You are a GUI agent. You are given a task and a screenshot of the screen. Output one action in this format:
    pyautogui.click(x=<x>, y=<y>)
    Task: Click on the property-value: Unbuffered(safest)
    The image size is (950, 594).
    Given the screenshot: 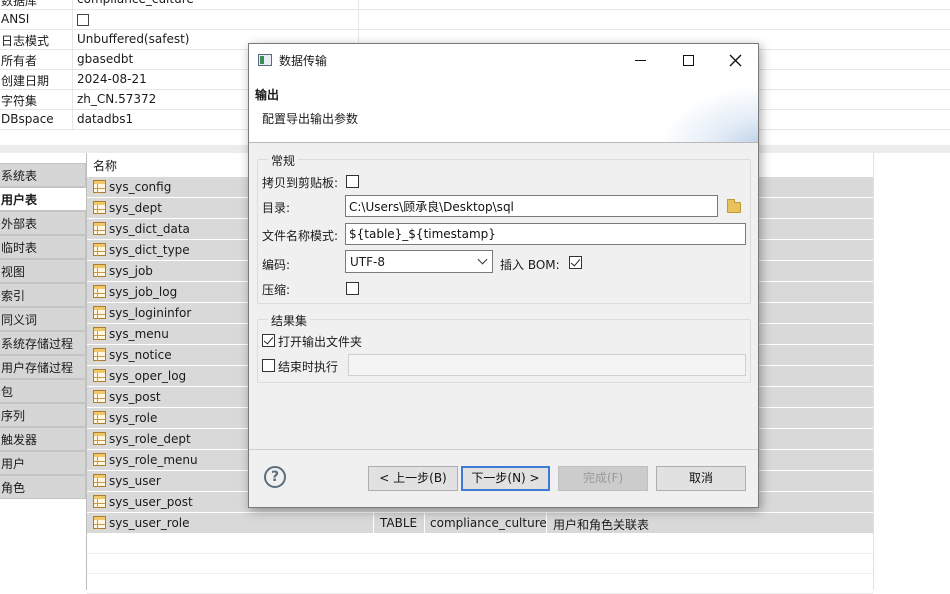 What is the action you would take?
    pyautogui.click(x=133, y=39)
    